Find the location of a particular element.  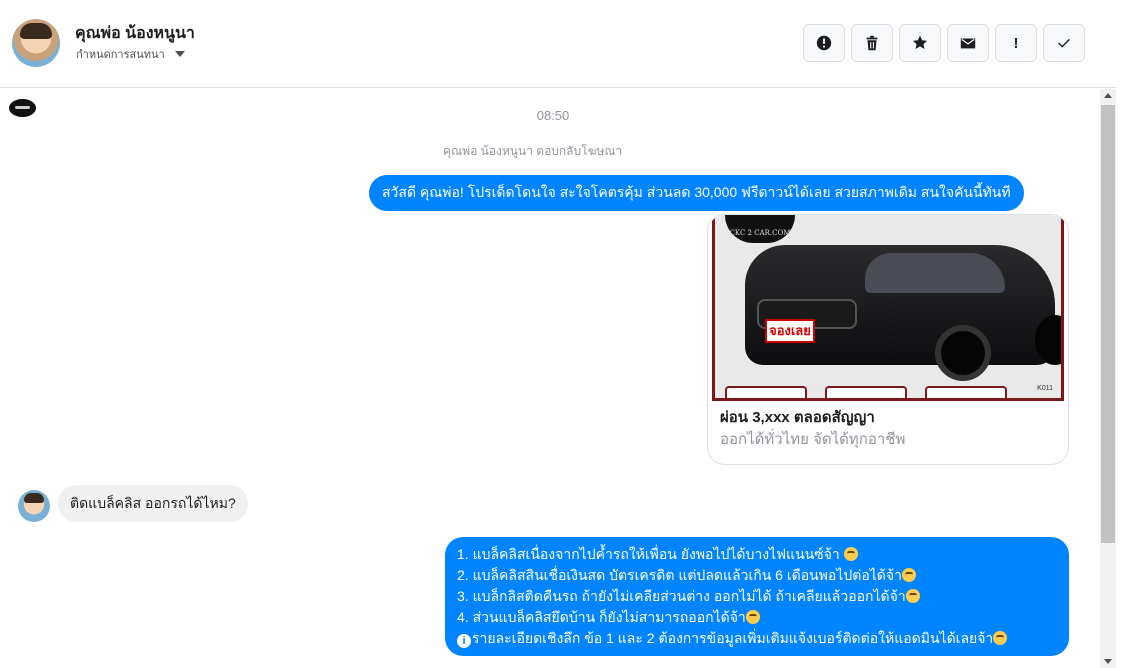

star-button is located at coordinates (920, 43).